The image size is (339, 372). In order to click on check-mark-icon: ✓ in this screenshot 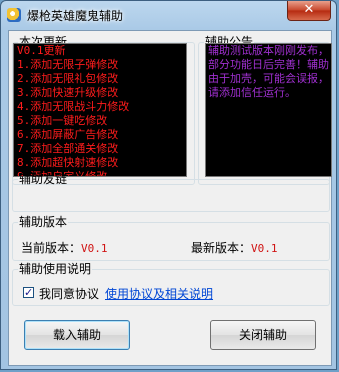, I will do `click(29, 292)`.